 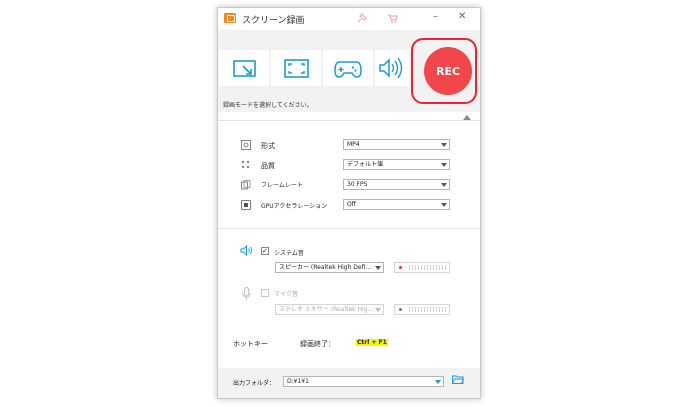 What do you see at coordinates (246, 205) in the screenshot?
I see `gpu-icon` at bounding box center [246, 205].